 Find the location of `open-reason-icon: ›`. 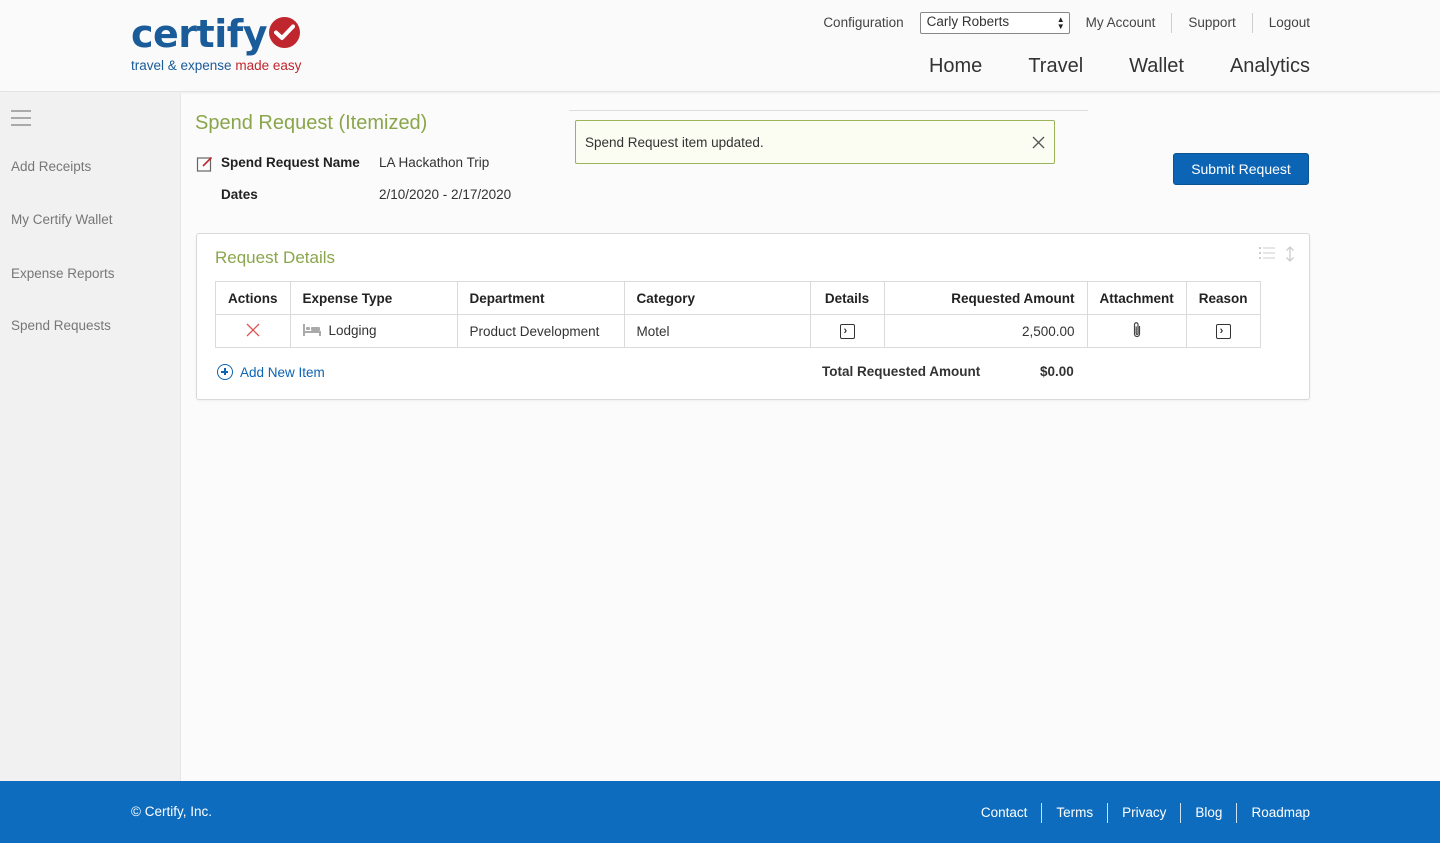

open-reason-icon: › is located at coordinates (1223, 331).